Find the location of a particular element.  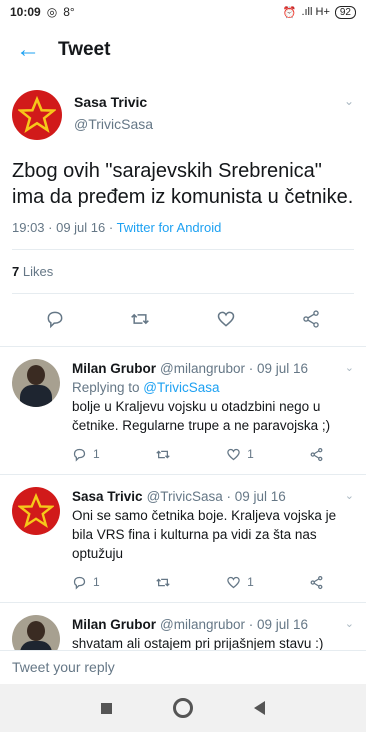

author-handle: @TrivicSasa is located at coordinates (113, 124).